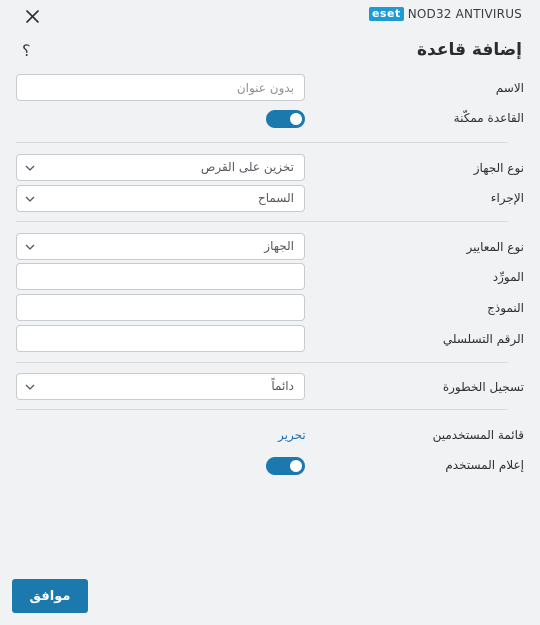 The image size is (540, 625). What do you see at coordinates (488, 118) in the screenshot?
I see `rule-enabled-label: القاعدة ممكّنة` at bounding box center [488, 118].